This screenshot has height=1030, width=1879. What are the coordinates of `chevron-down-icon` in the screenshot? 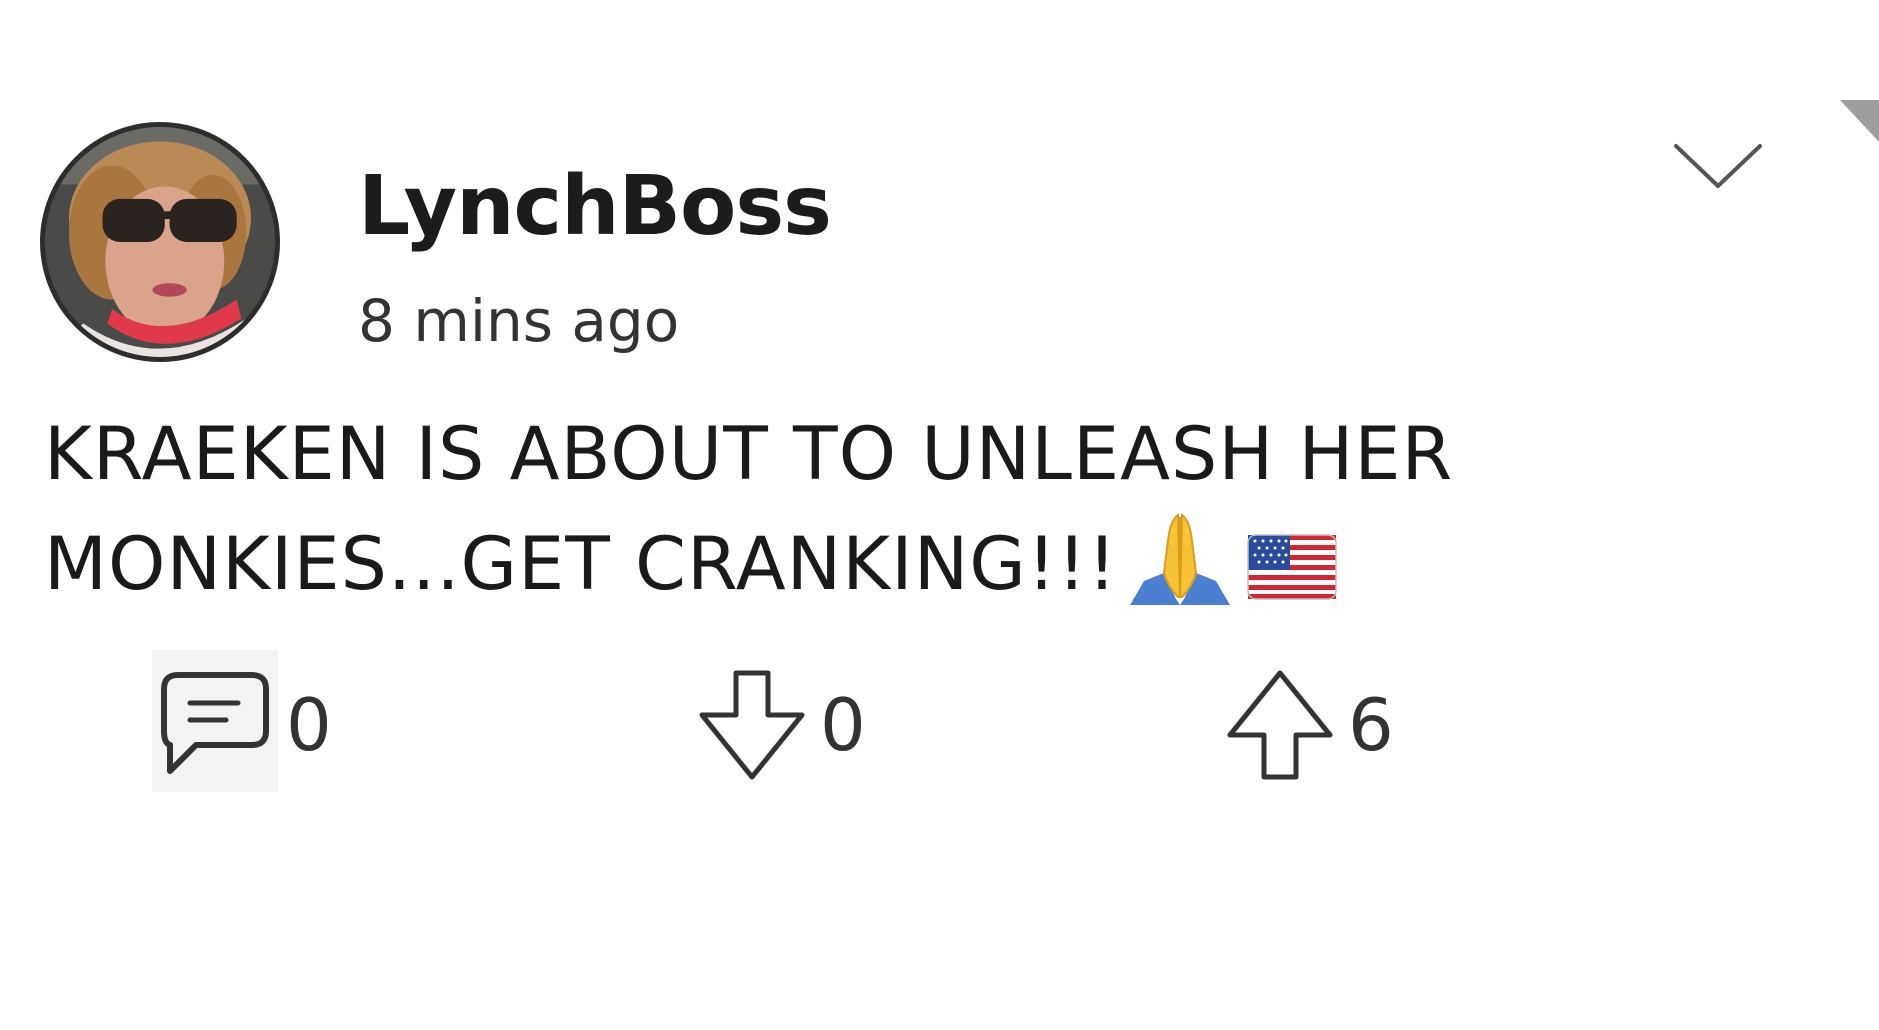 It's located at (1718, 167).